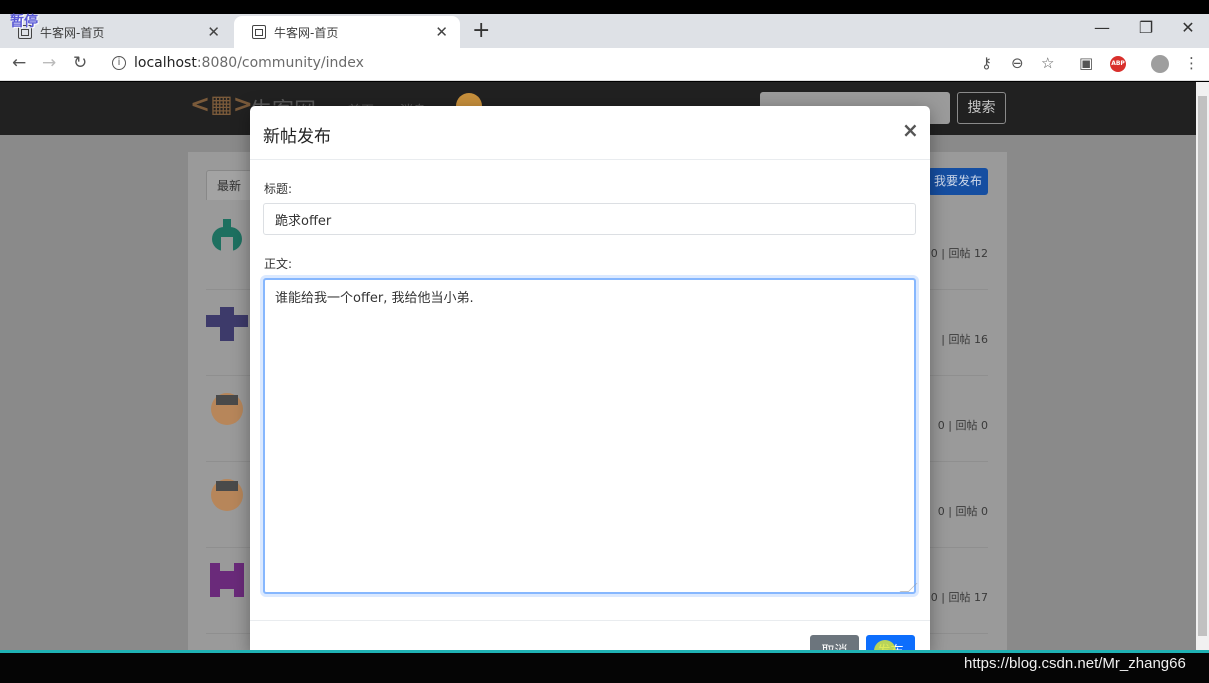  I want to click on minimize-button: —, so click(1102, 27).